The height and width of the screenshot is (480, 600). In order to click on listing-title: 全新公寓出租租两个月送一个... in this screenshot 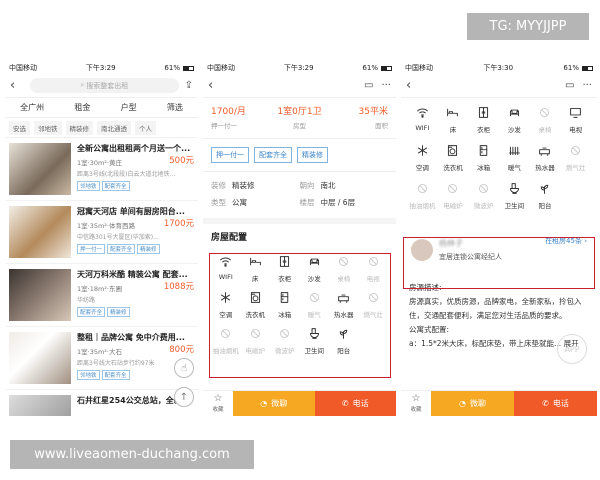, I will do `click(134, 148)`.